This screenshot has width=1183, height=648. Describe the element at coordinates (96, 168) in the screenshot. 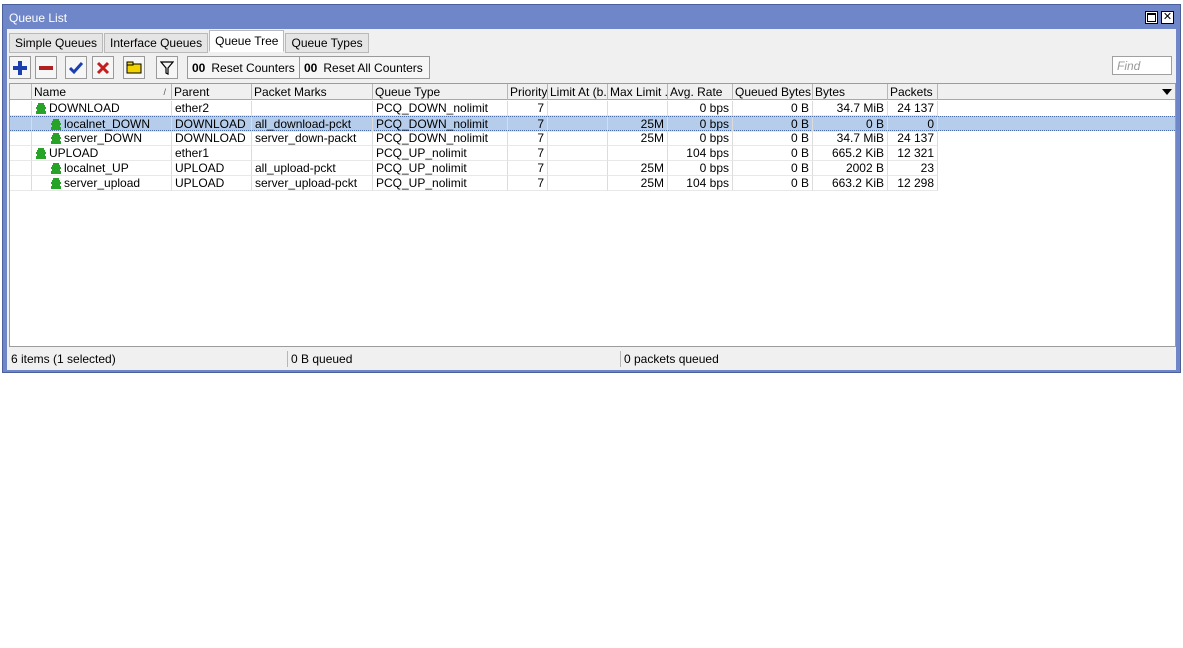

I see `queue-name: localnet_UP` at that location.